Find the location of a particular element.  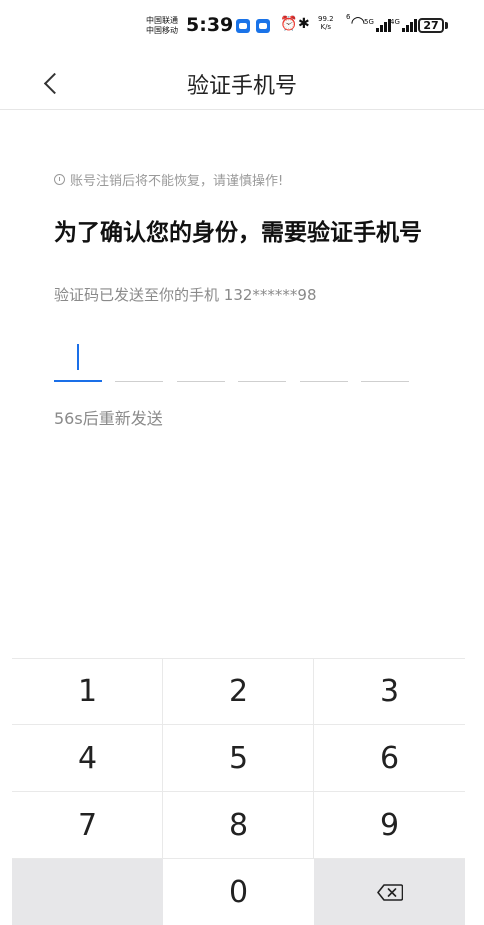

key-3: 3 is located at coordinates (389, 691).